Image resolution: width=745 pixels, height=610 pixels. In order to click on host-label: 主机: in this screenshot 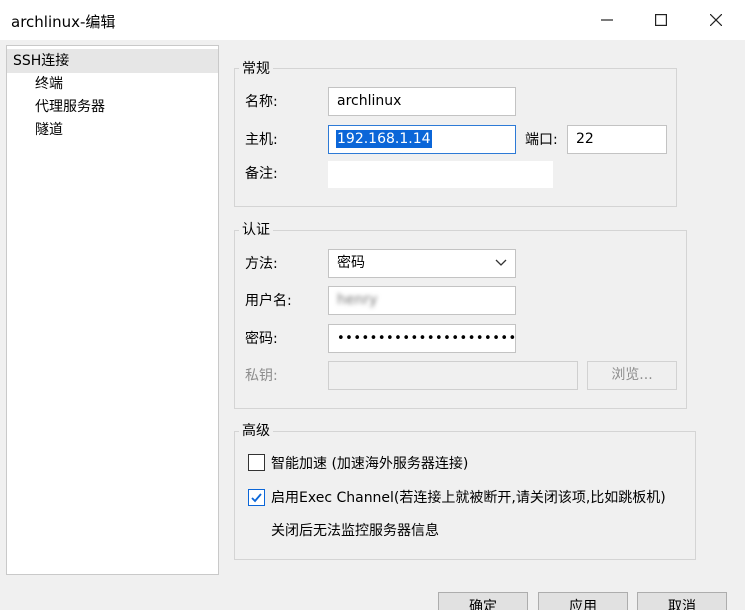, I will do `click(261, 140)`.